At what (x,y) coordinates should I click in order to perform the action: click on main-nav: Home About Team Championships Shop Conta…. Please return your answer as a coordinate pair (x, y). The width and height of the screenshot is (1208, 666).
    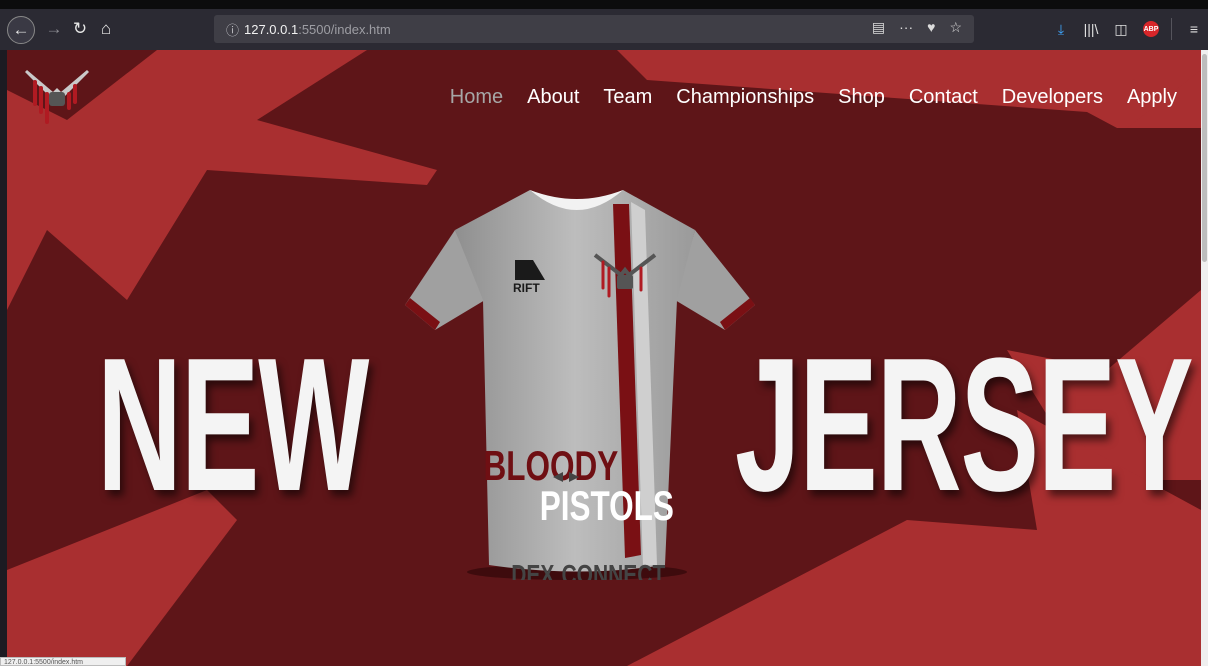
    Looking at the image, I should click on (813, 97).